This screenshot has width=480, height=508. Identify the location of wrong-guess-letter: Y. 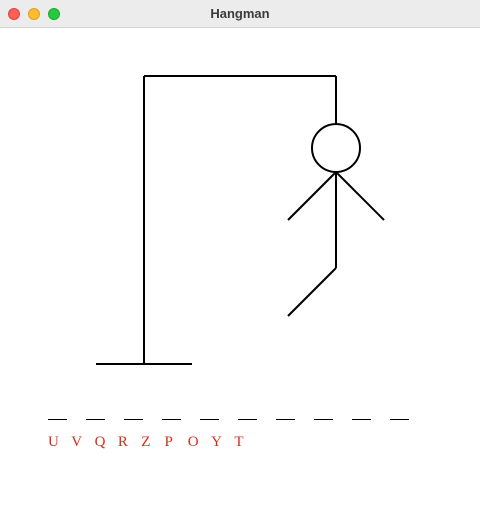
(216, 442).